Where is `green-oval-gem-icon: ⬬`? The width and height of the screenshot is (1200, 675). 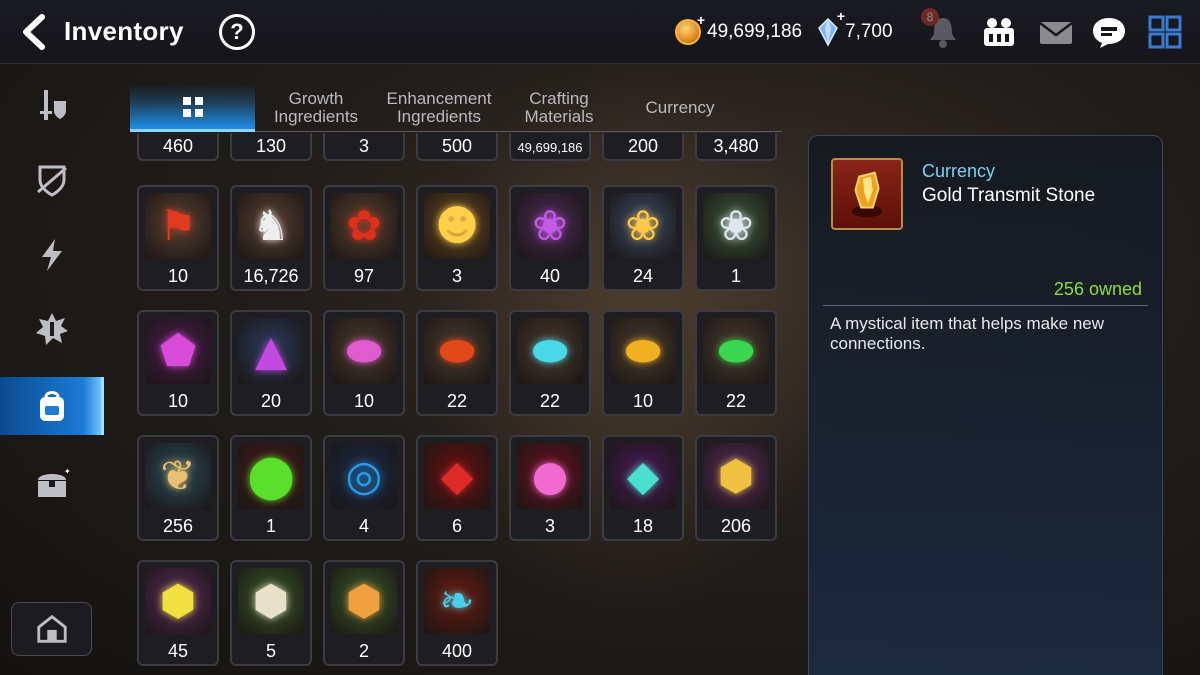
green-oval-gem-icon: ⬬ is located at coordinates (736, 351).